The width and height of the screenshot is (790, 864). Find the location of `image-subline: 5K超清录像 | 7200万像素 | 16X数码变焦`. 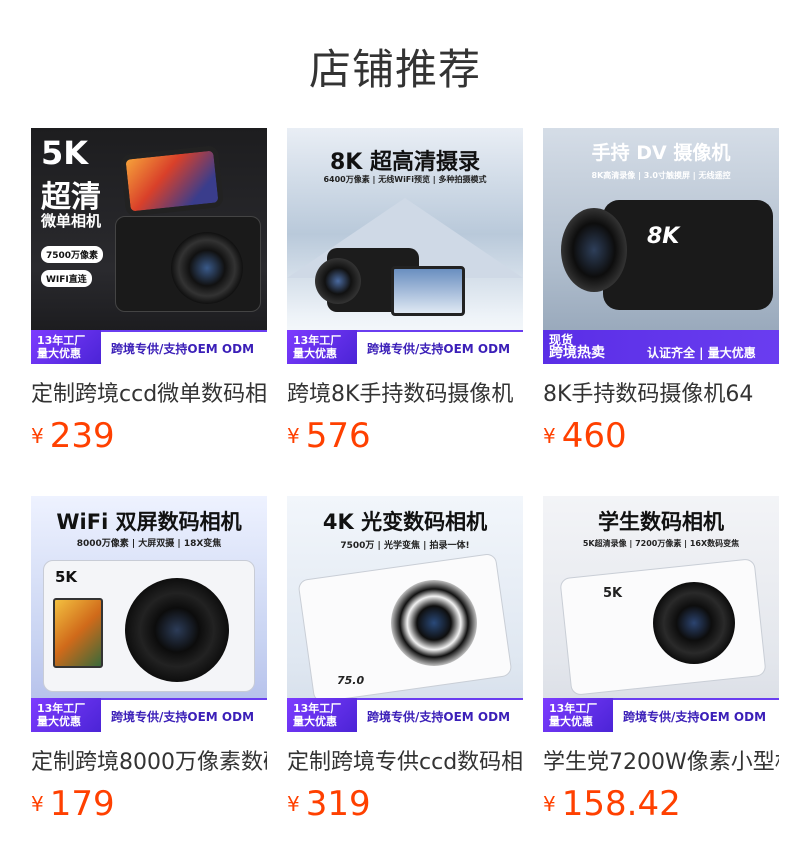

image-subline: 5K超清录像 | 7200万像素 | 16X数码变焦 is located at coordinates (661, 543).